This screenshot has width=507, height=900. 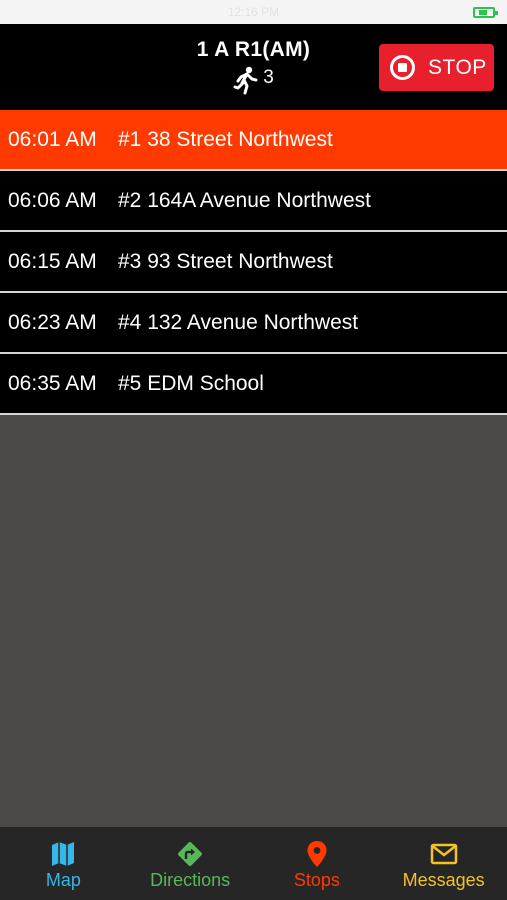 I want to click on stop-row-3: 06:15 AM #3 93 Street Northwest, so click(x=253, y=262).